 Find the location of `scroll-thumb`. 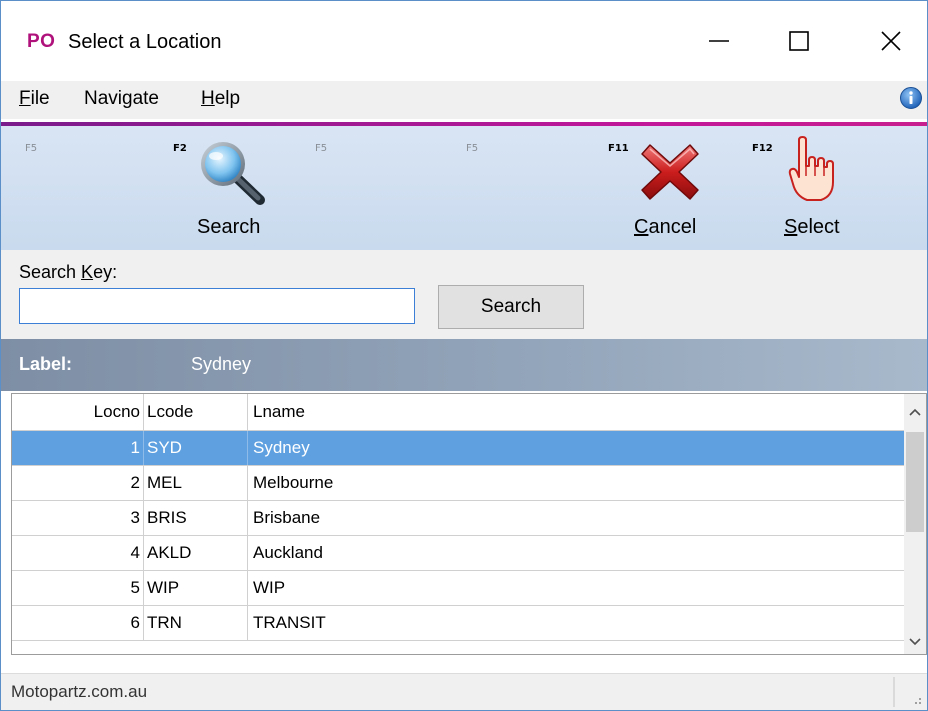

scroll-thumb is located at coordinates (915, 482).